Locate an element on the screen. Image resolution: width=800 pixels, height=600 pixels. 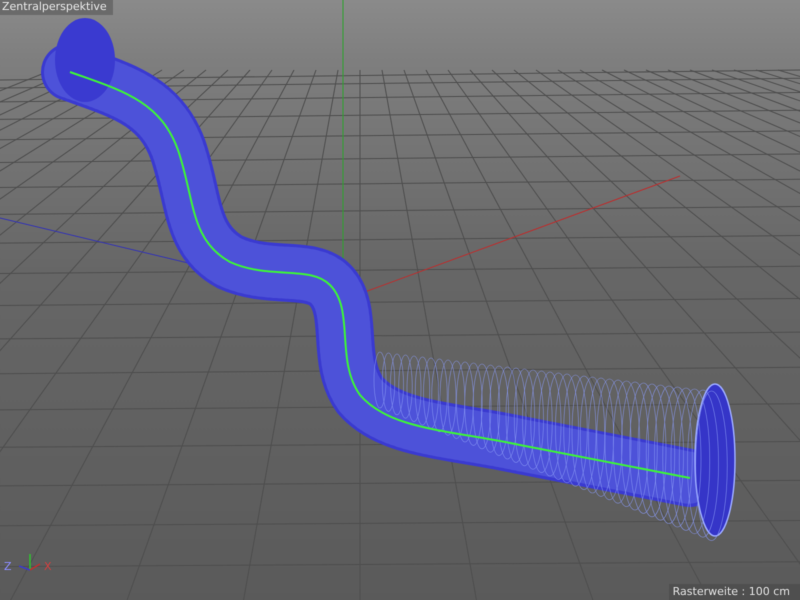
axis-label: Z is located at coordinates (8, 567).